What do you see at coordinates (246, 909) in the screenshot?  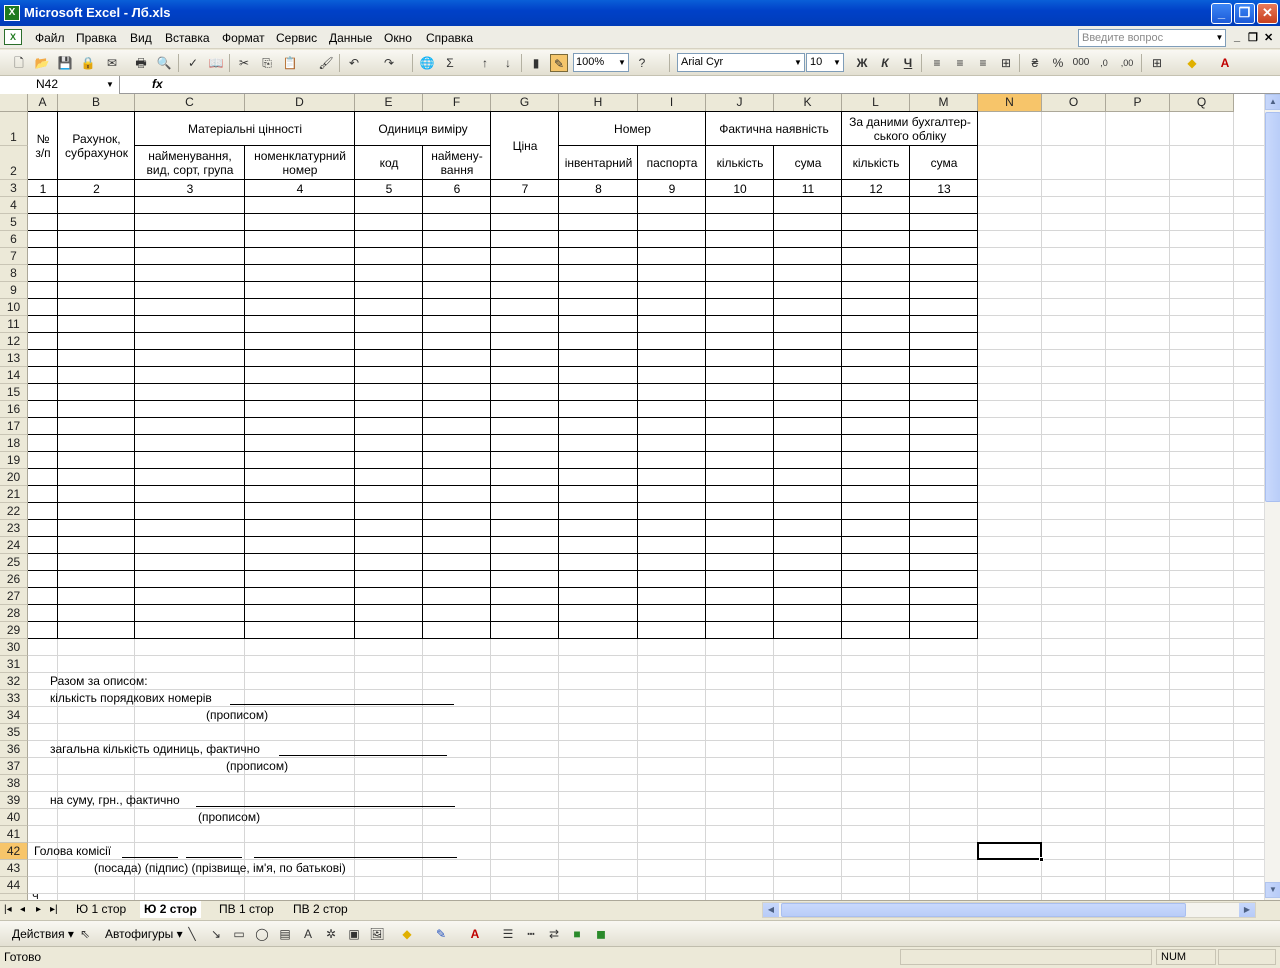 I see `sheet-tab-pv1: ПВ 1 стор` at bounding box center [246, 909].